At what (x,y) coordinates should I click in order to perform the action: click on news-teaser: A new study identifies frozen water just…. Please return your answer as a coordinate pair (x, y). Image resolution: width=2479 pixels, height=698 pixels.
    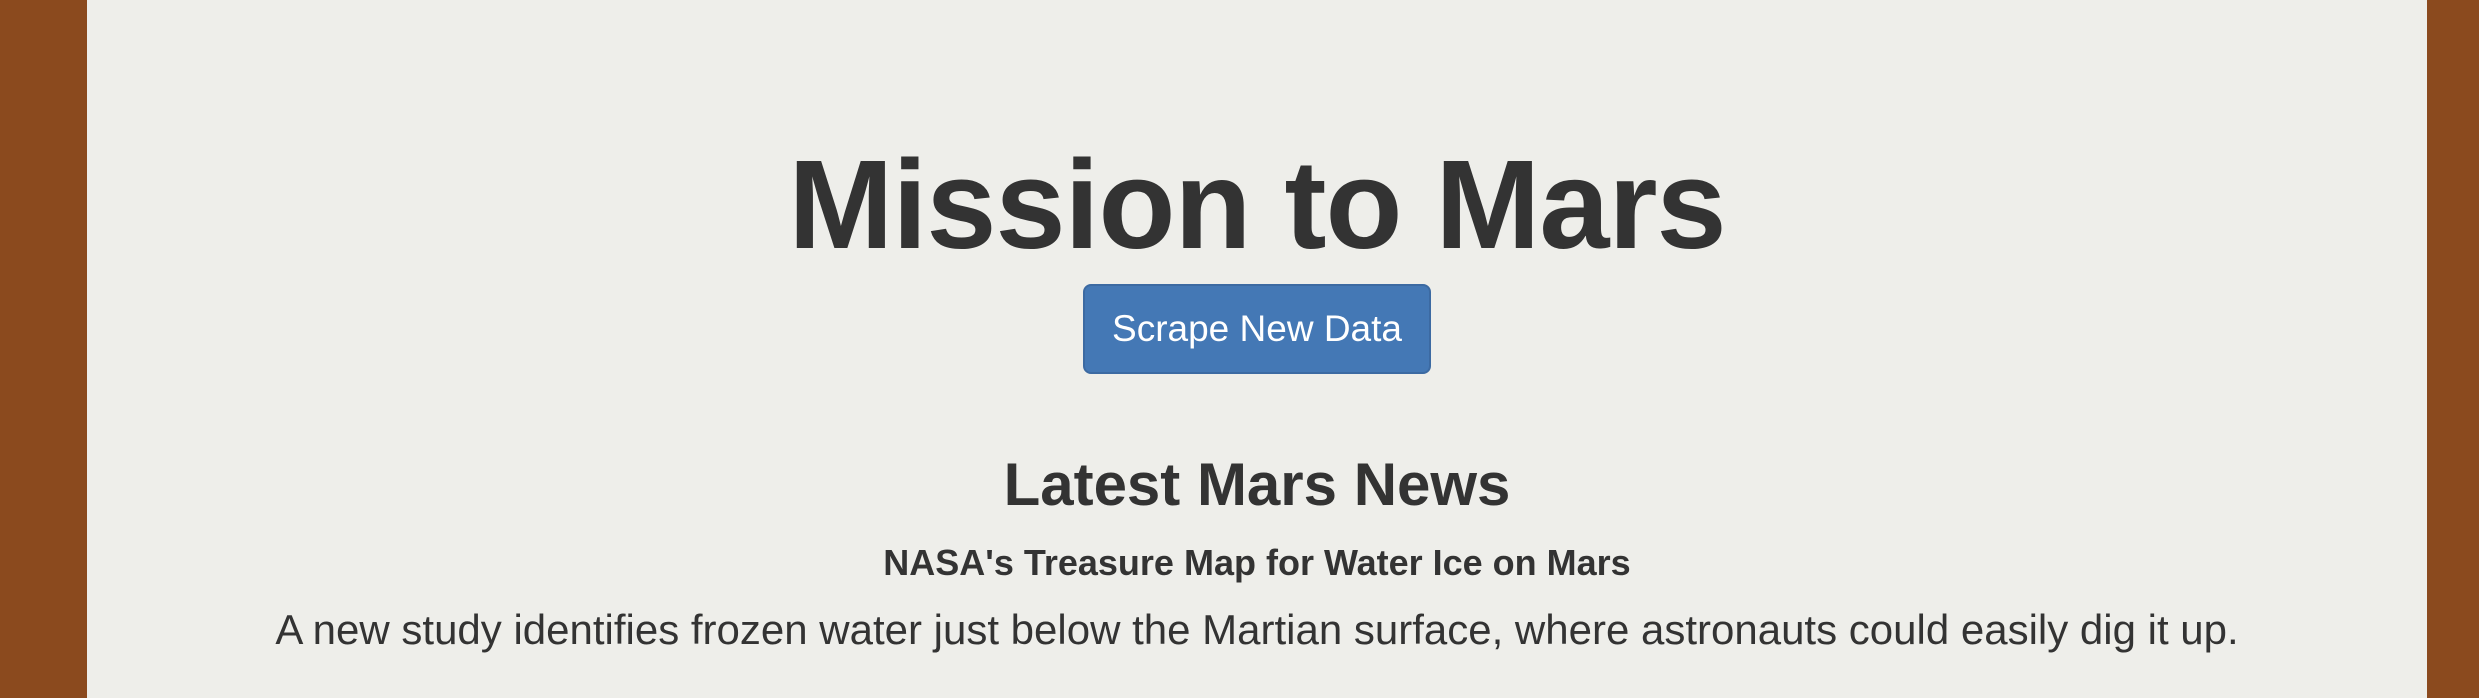
    Looking at the image, I should click on (1257, 629).